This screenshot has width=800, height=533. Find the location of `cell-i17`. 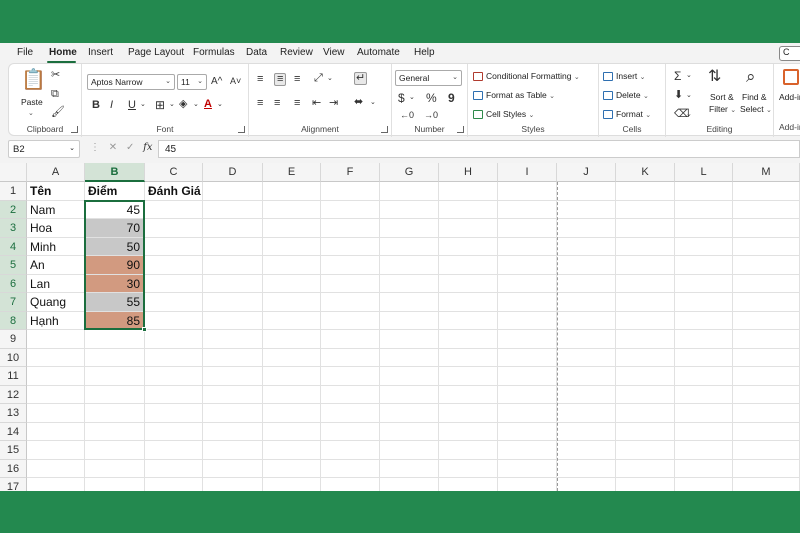

cell-i17 is located at coordinates (527, 484).